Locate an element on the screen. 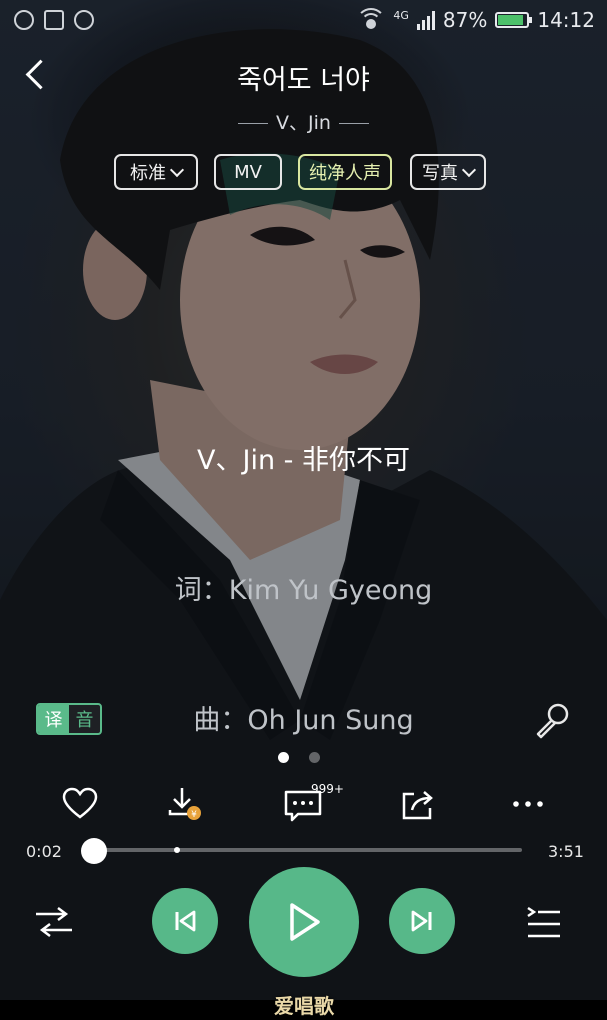 The width and height of the screenshot is (607, 1020). status-bar: 4G 87% 14:12 is located at coordinates (303, 22).